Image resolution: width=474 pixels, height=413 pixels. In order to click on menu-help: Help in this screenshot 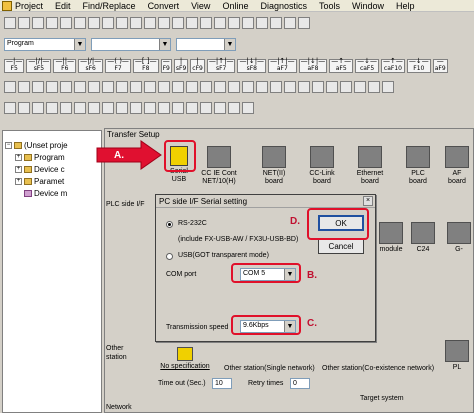, I will do `click(405, 6)`.